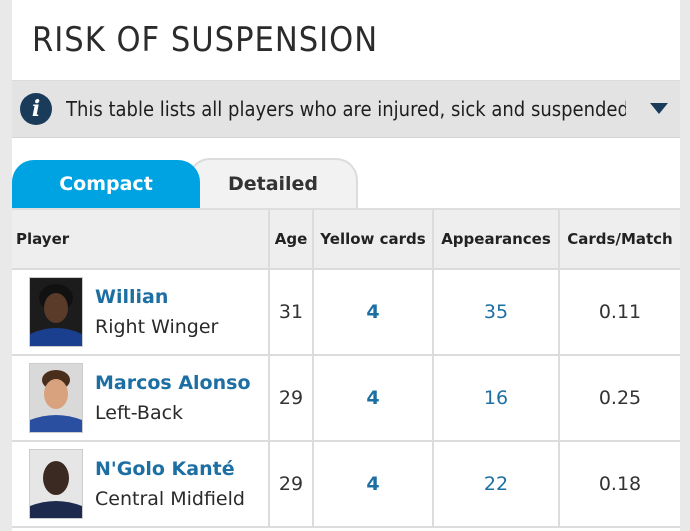 The height and width of the screenshot is (531, 690). I want to click on tab-bar: Detailed Compact, so click(346, 174).